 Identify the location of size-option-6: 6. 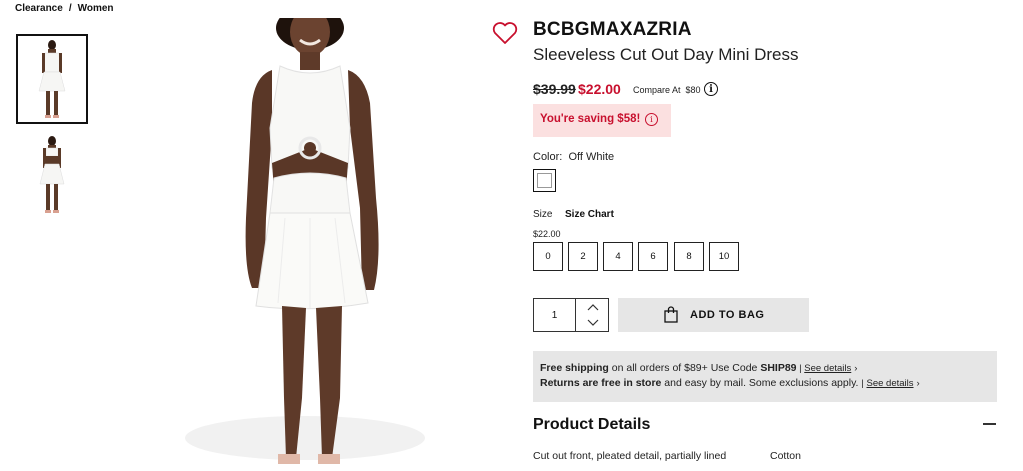
(653, 256).